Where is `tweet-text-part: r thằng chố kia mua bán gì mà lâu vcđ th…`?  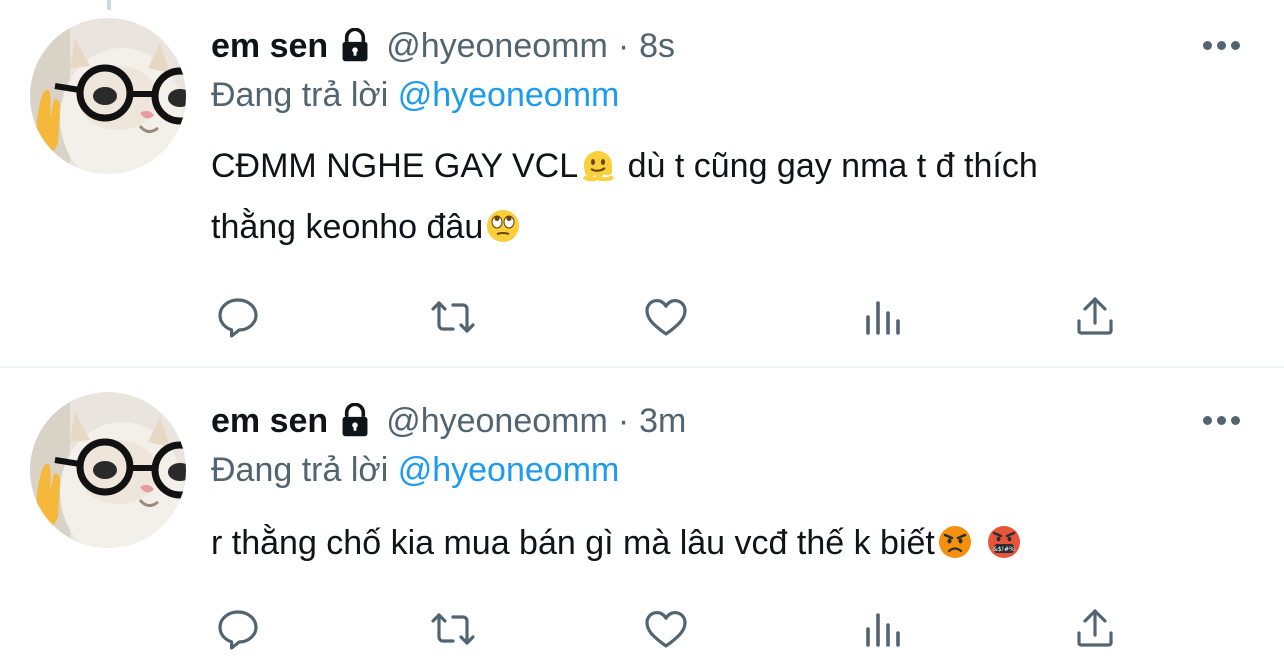
tweet-text-part: r thằng chố kia mua bán gì mà lâu vcđ th… is located at coordinates (573, 543).